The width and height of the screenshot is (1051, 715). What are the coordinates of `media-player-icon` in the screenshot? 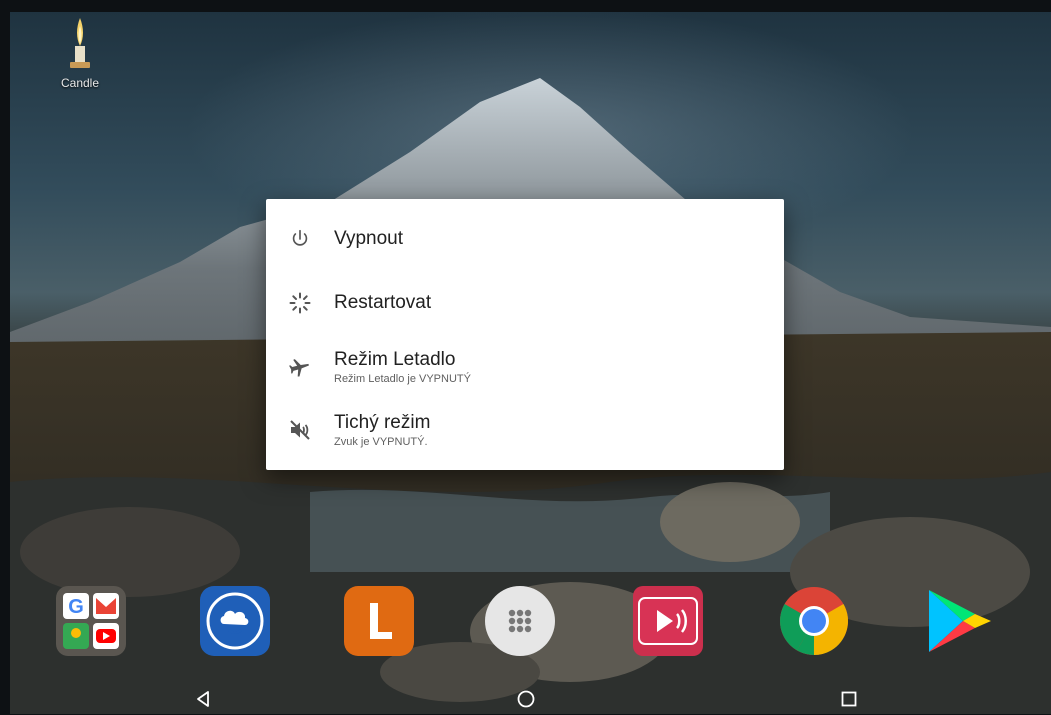 It's located at (668, 621).